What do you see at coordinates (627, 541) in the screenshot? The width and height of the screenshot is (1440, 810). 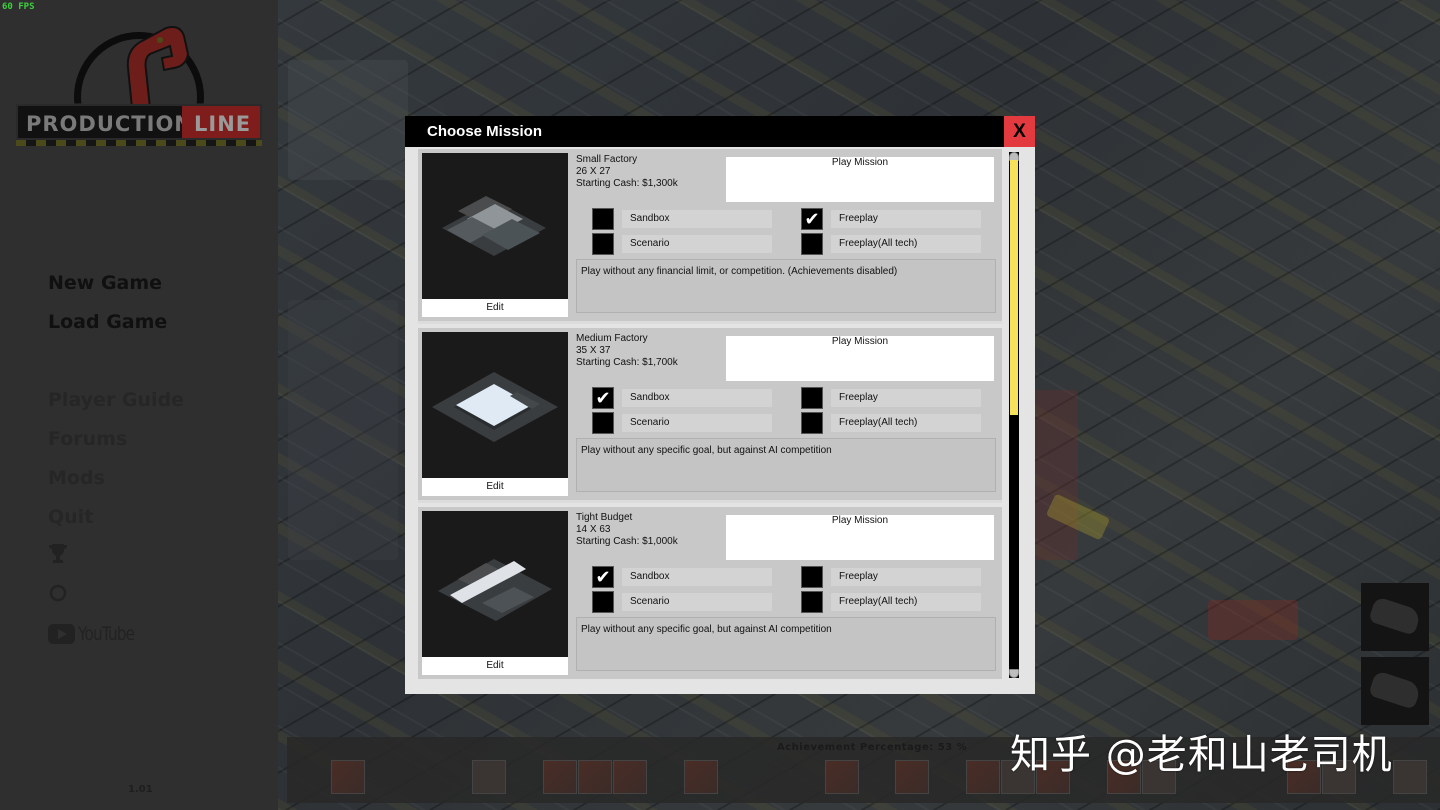 I see `mission-cash: Starting Cash: $1,000k` at bounding box center [627, 541].